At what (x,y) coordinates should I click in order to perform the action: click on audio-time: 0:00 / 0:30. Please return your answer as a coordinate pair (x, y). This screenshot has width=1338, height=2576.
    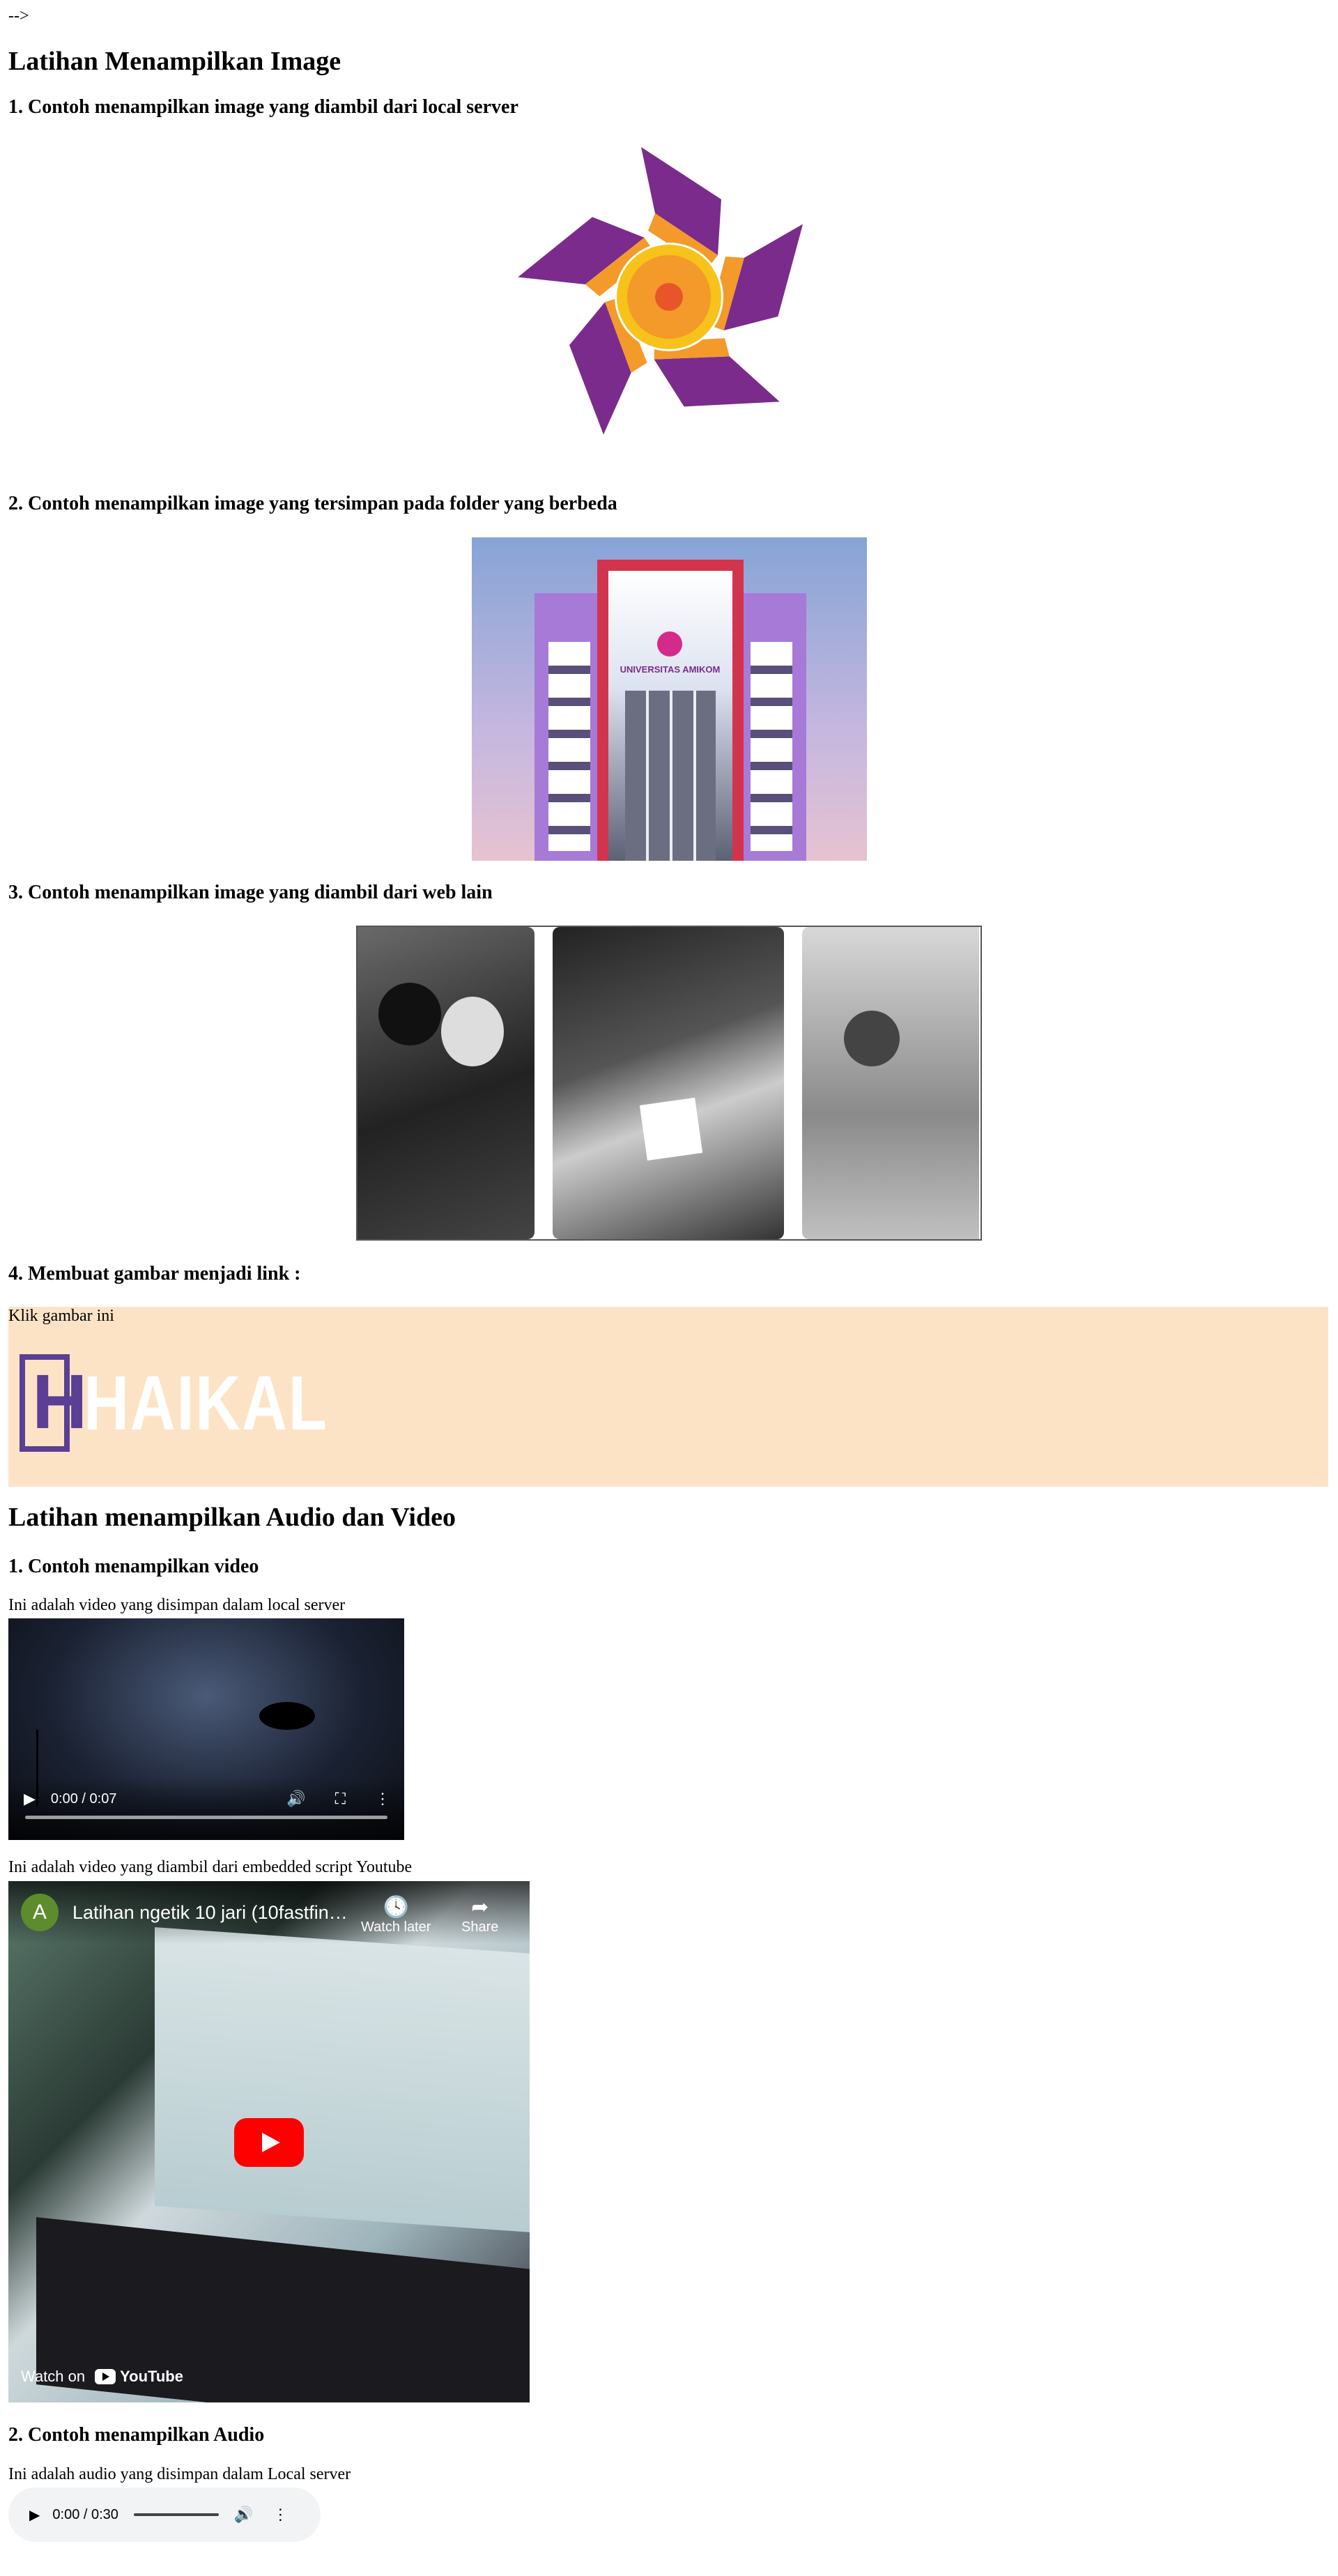
    Looking at the image, I should click on (85, 2514).